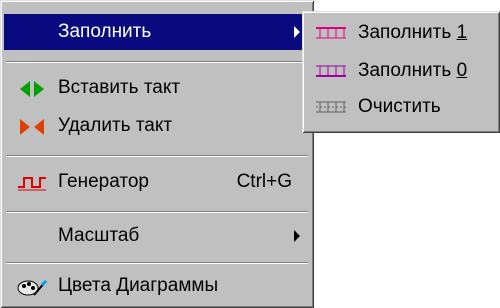 Image resolution: width=500 pixels, height=308 pixels. I want to click on menu-item-diagram-colors: Цвета Диаграммы, so click(157, 286).